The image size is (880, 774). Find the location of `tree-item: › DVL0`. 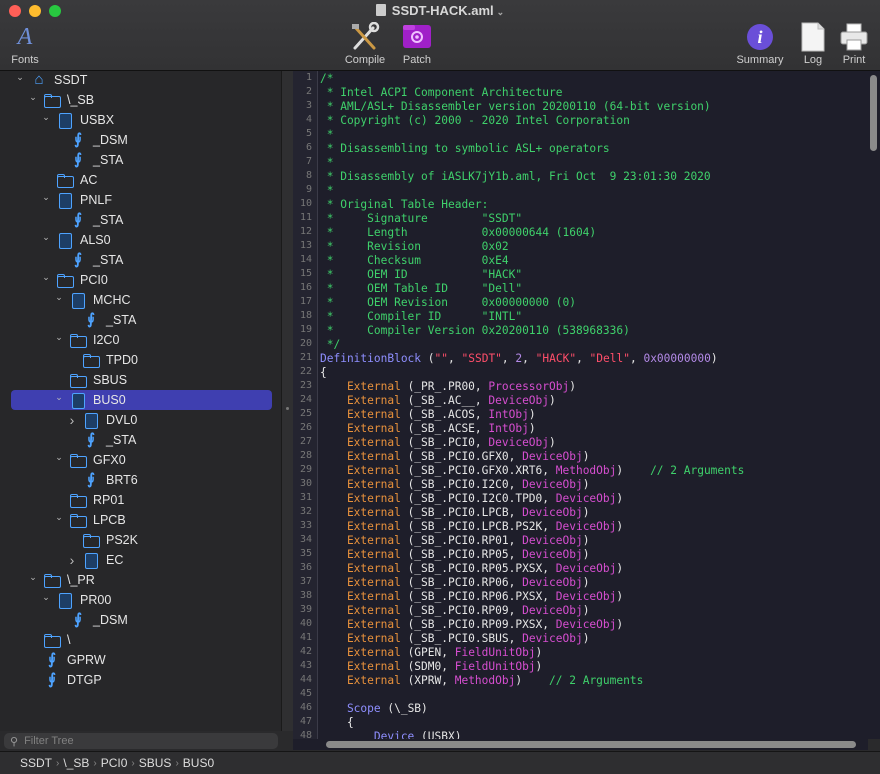

tree-item: › DVL0 is located at coordinates (140, 420).